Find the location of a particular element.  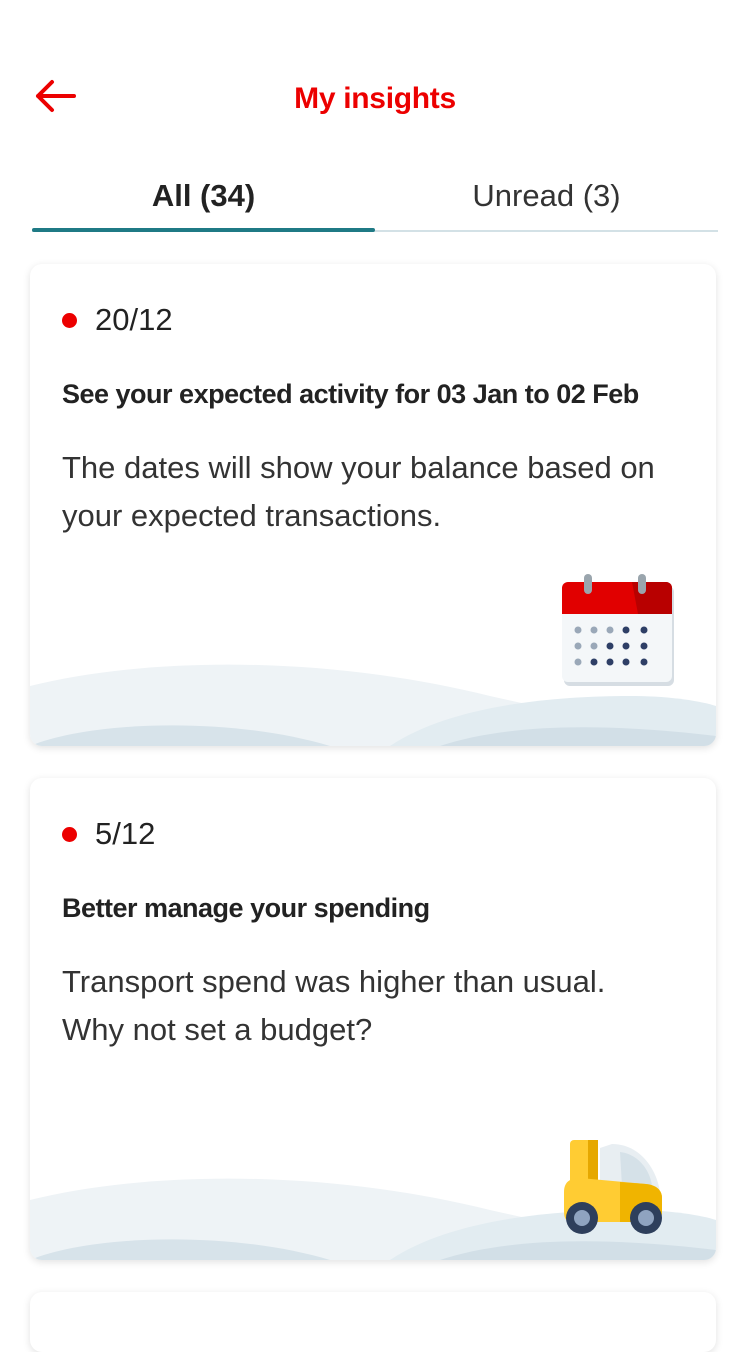

tab-unread: Unread (3) is located at coordinates (546, 196).